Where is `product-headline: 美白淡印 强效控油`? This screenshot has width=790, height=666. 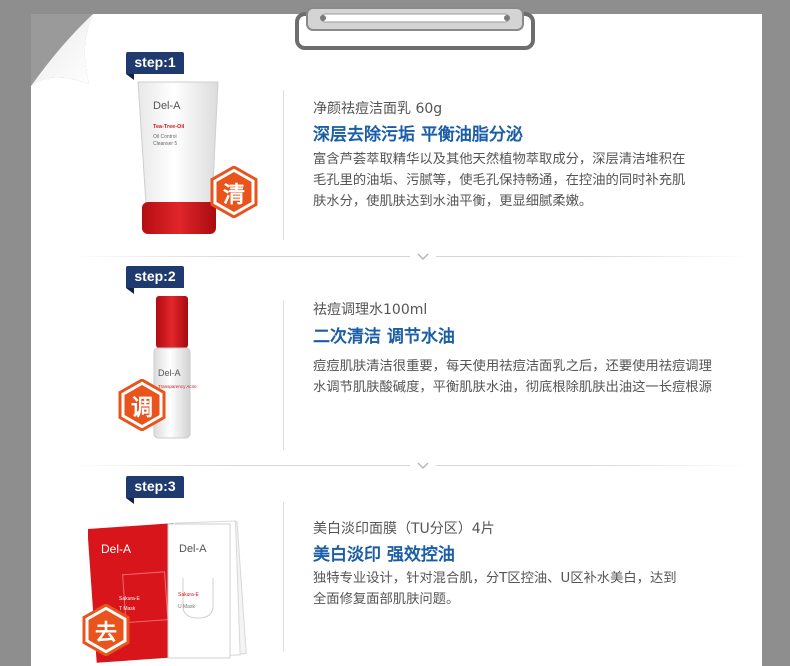
product-headline: 美白淡印 强效控油 is located at coordinates (384, 555).